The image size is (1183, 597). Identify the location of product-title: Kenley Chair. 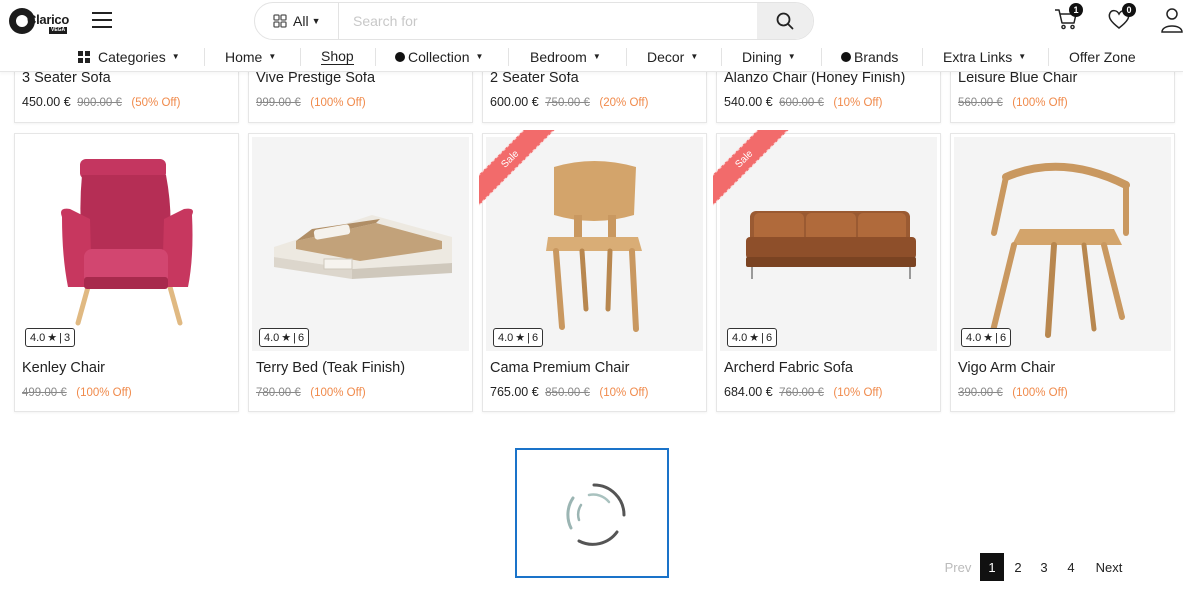
(63, 368).